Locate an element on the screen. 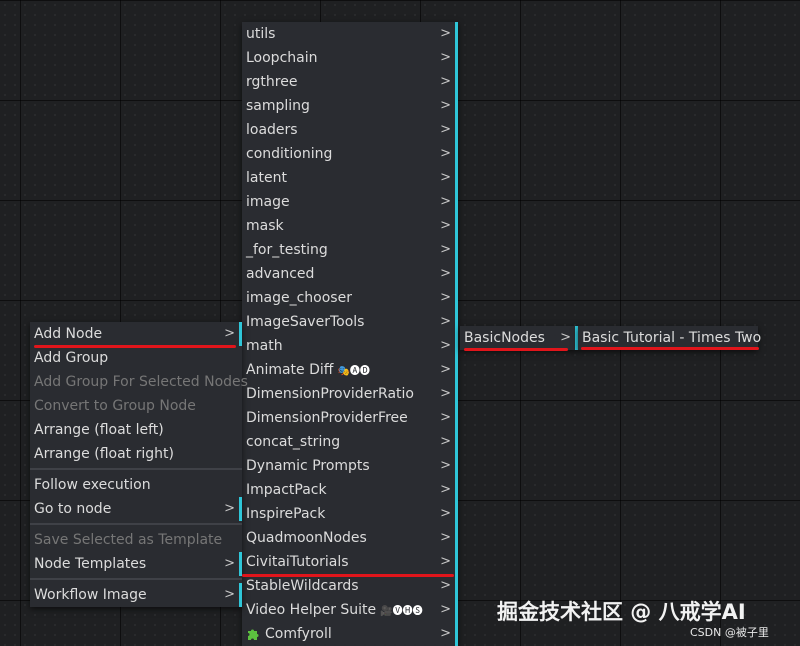 The image size is (800, 646). menu-item-label: math is located at coordinates (264, 346).